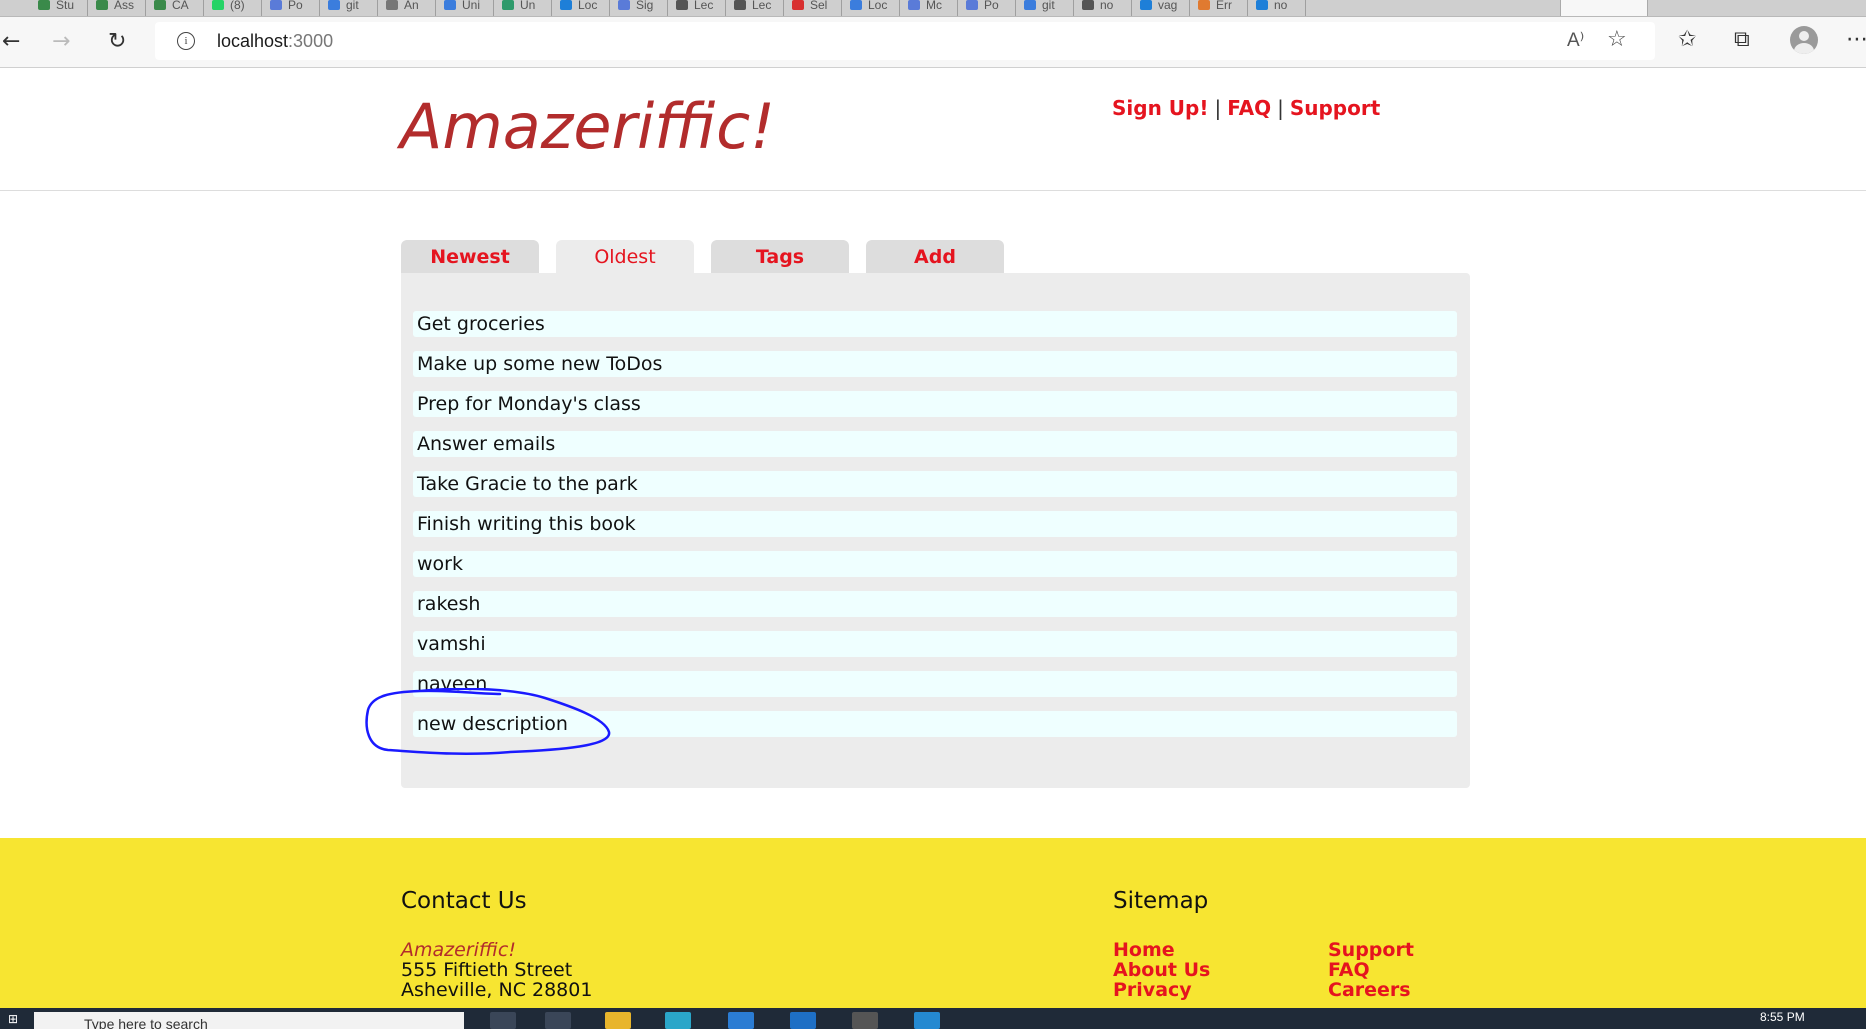  What do you see at coordinates (503, 1020) in the screenshot?
I see `search-icon` at bounding box center [503, 1020].